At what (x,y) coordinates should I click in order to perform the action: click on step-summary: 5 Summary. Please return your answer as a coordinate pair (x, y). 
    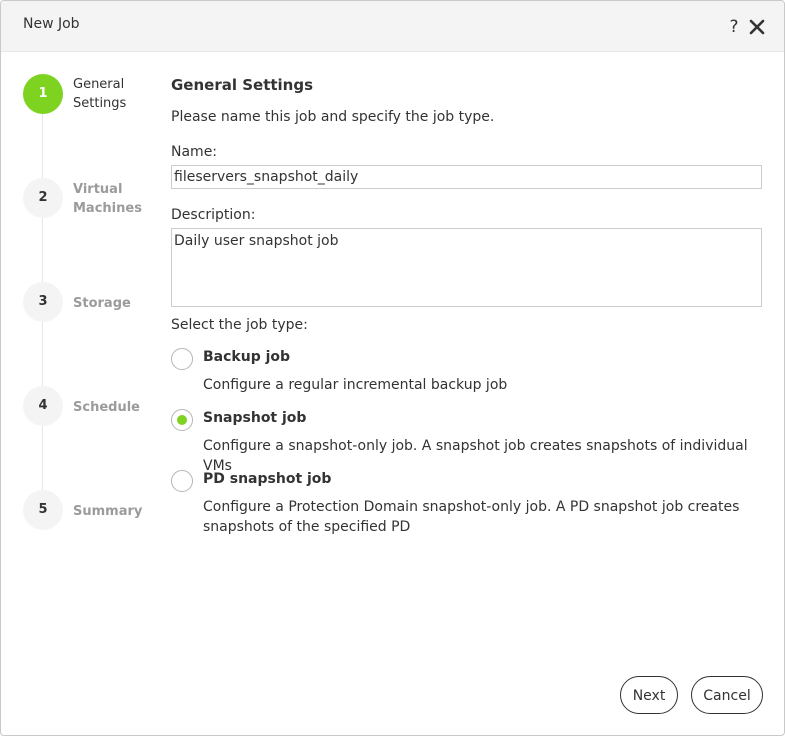
    Looking at the image, I should click on (93, 515).